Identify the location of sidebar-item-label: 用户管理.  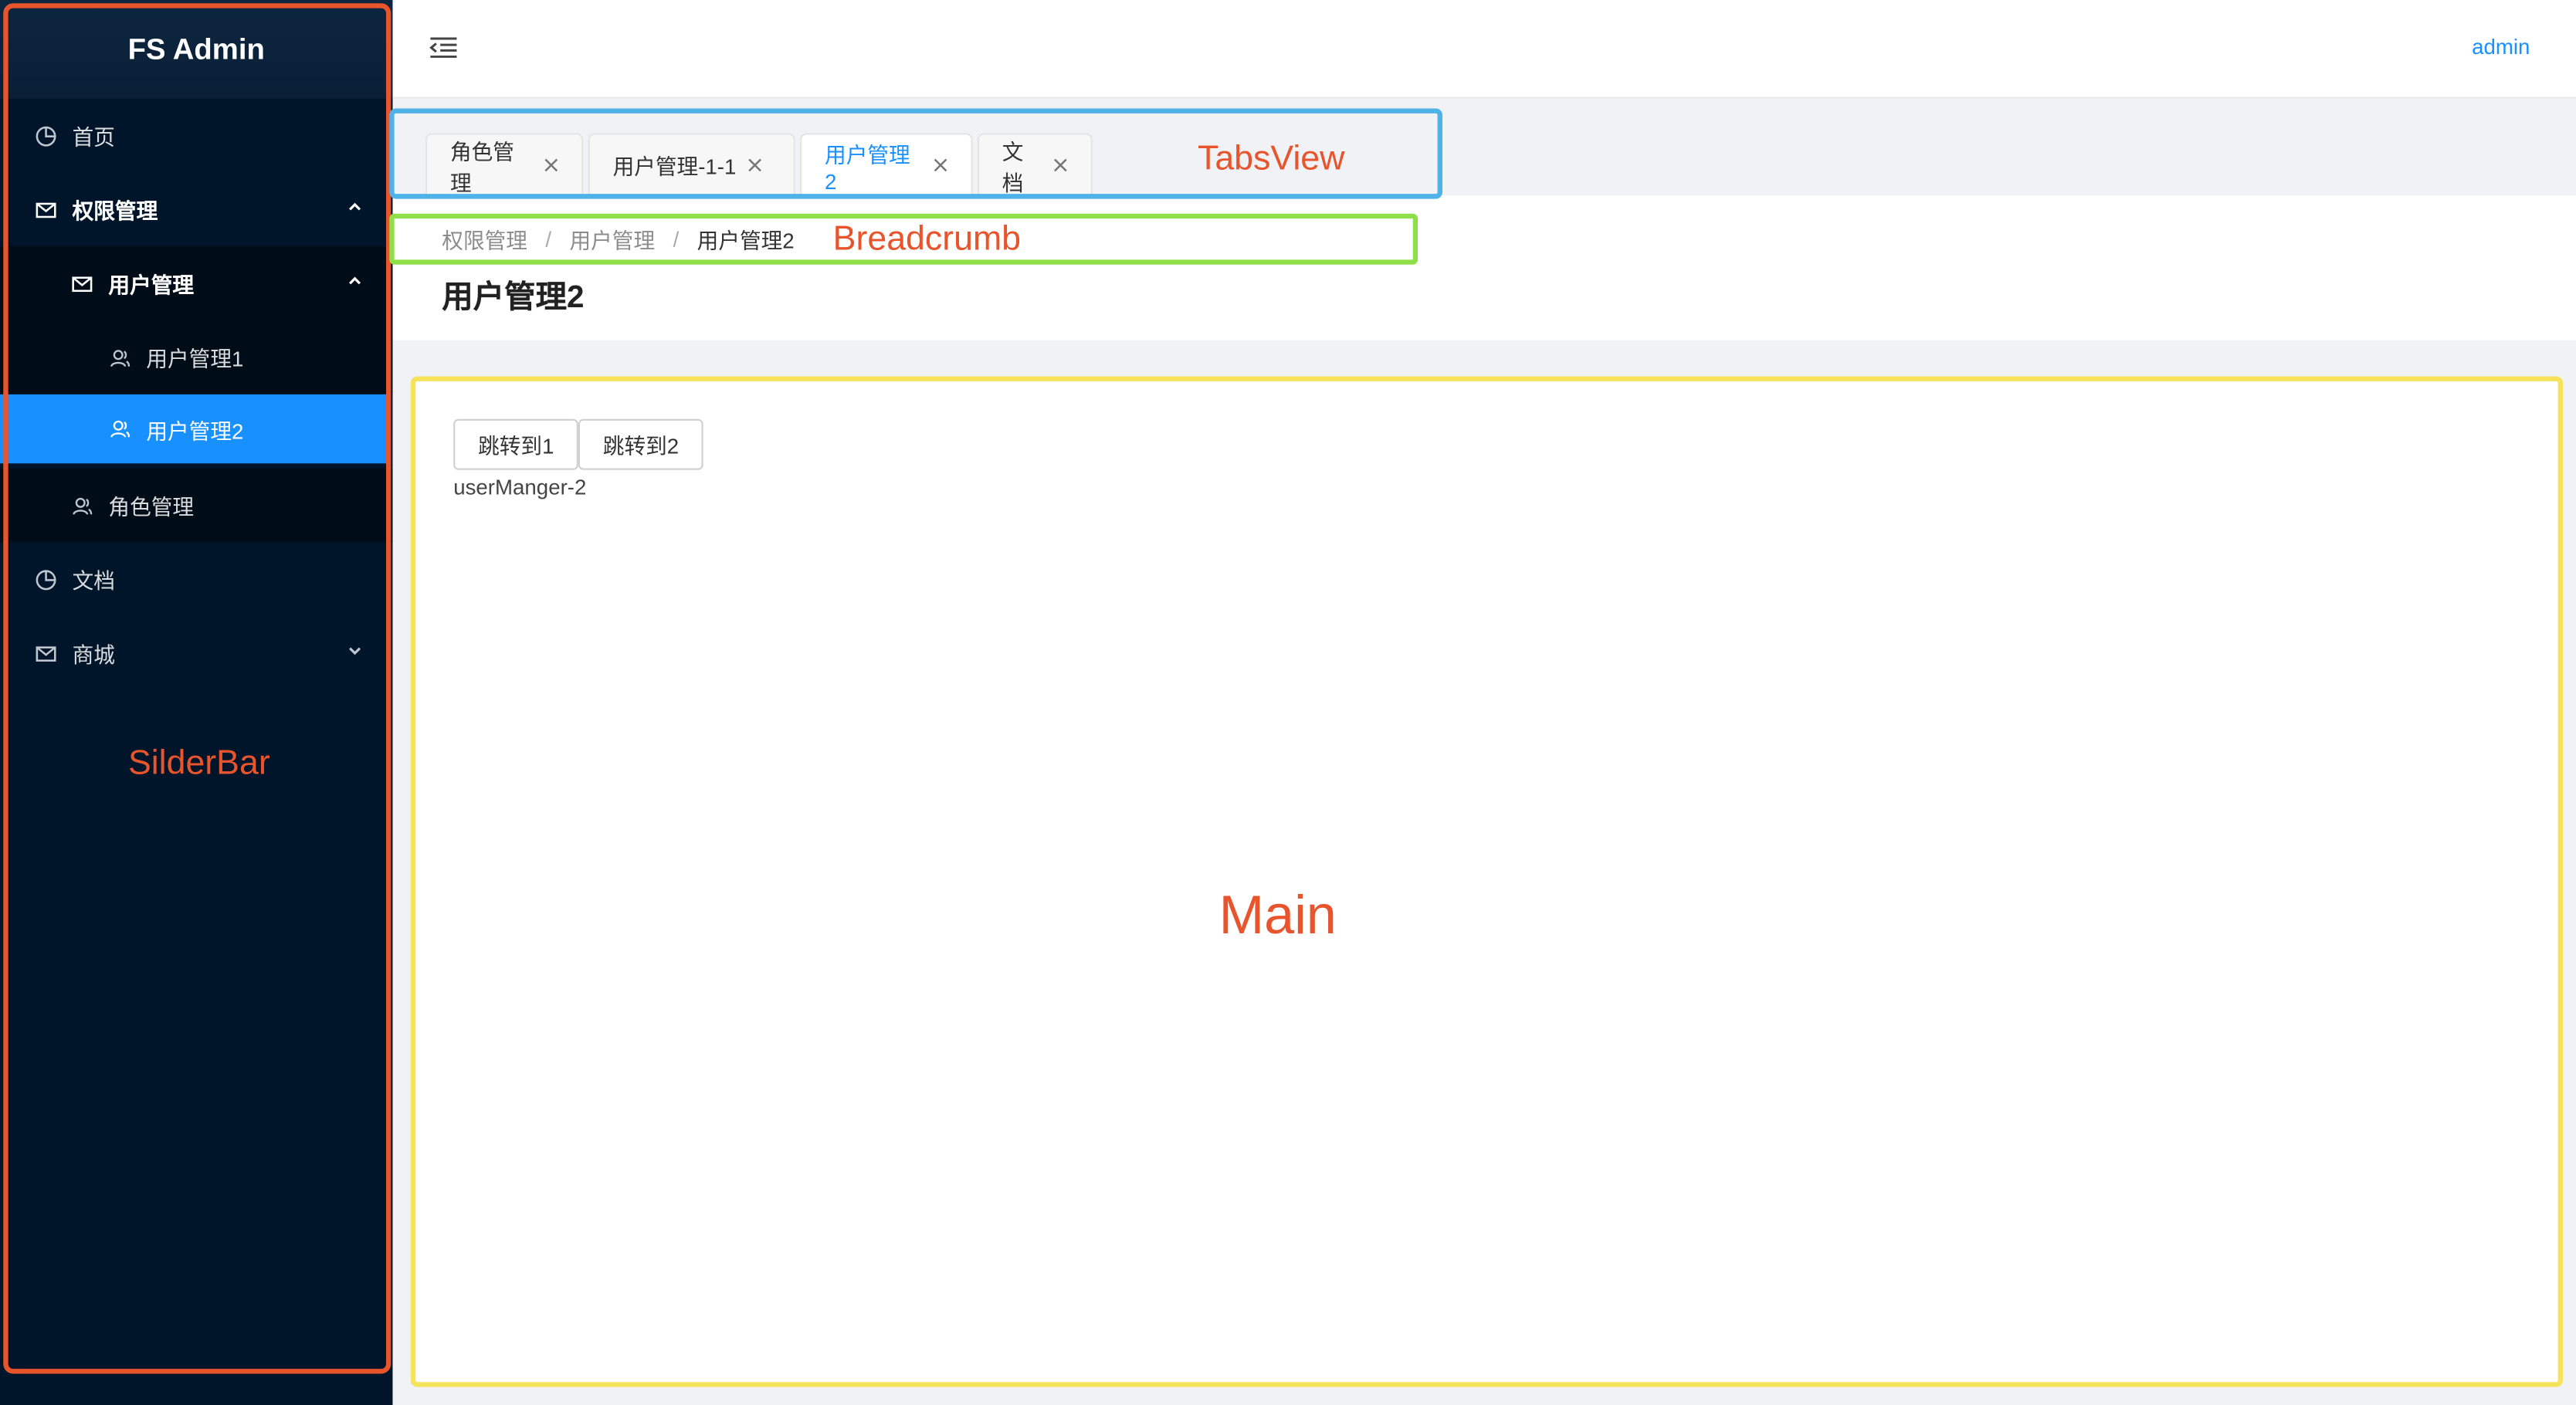
(151, 286).